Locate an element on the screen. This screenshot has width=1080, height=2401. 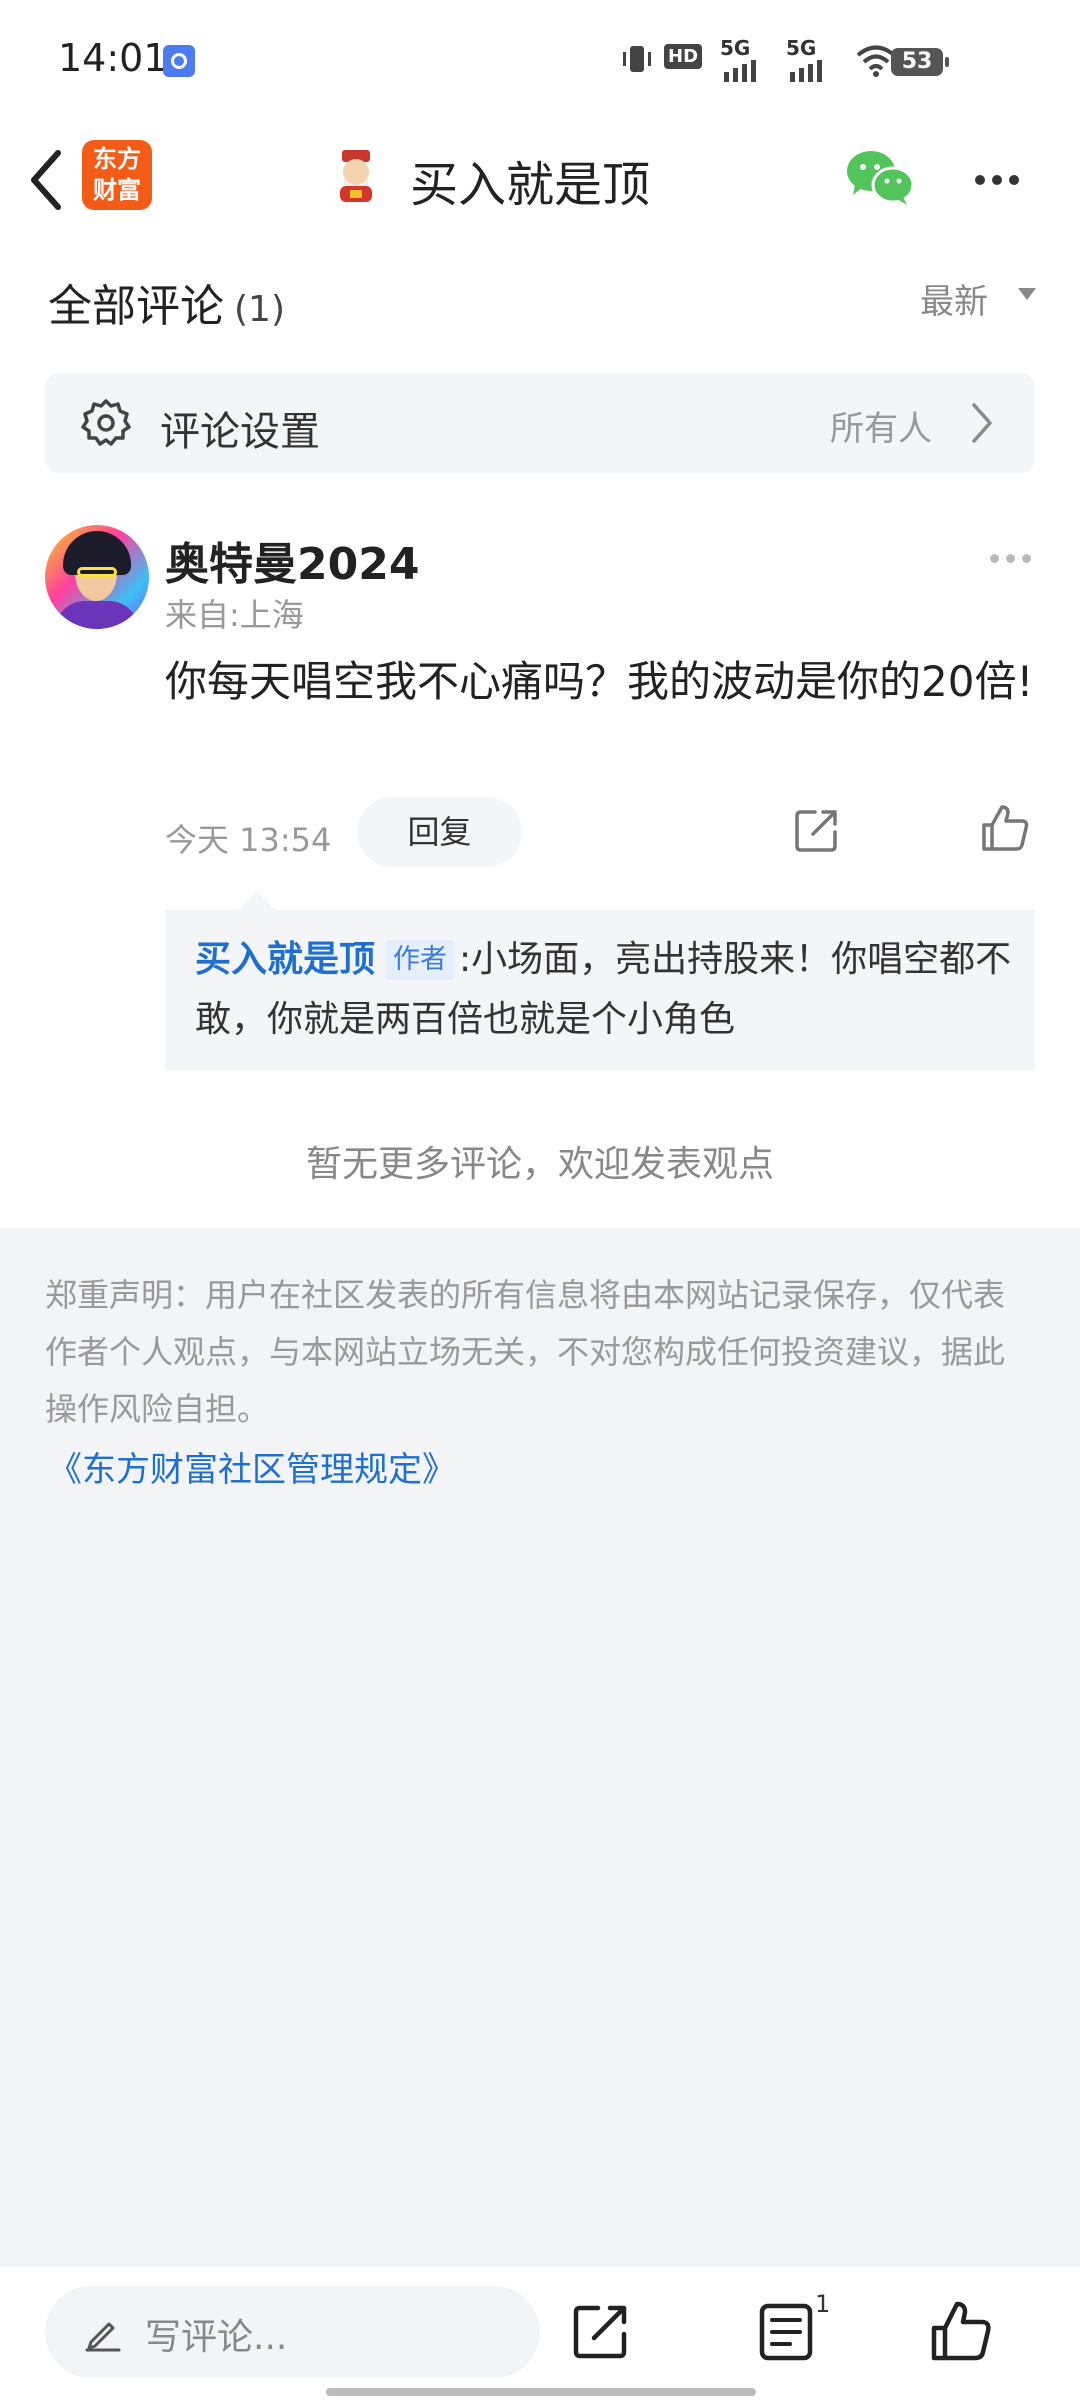
reply-button: 回复 is located at coordinates (439, 832).